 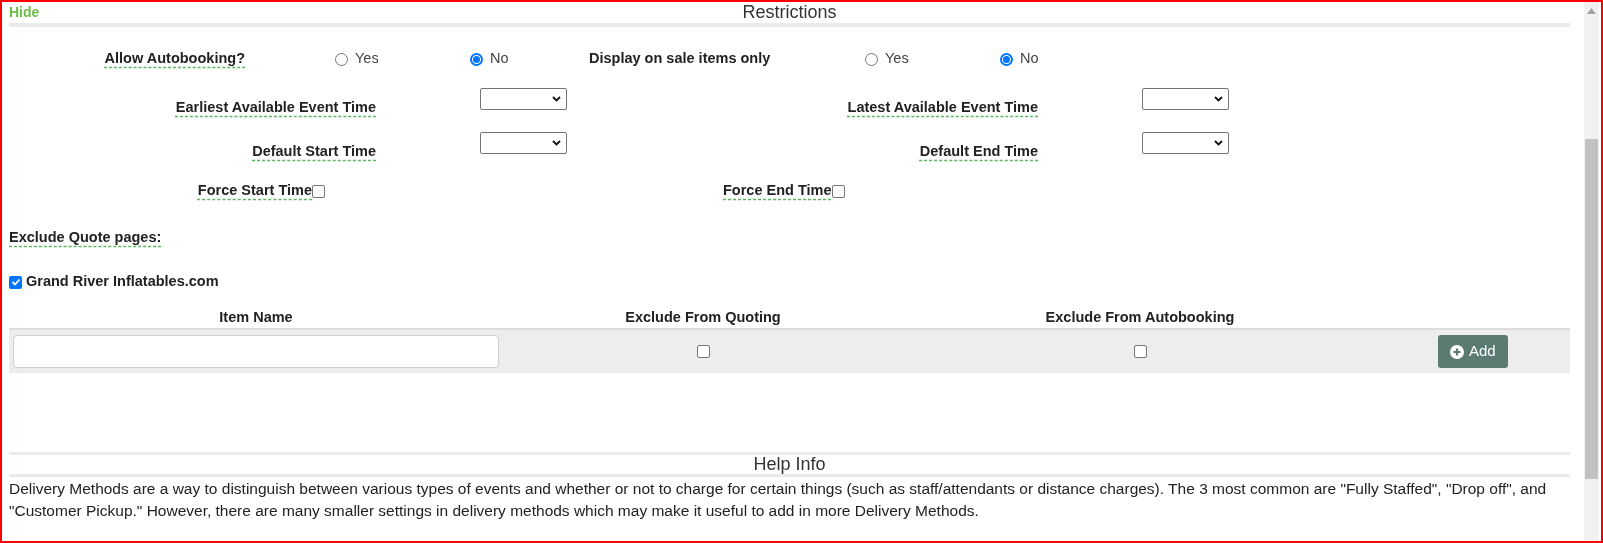 I want to click on item-name-field, so click(x=256, y=351).